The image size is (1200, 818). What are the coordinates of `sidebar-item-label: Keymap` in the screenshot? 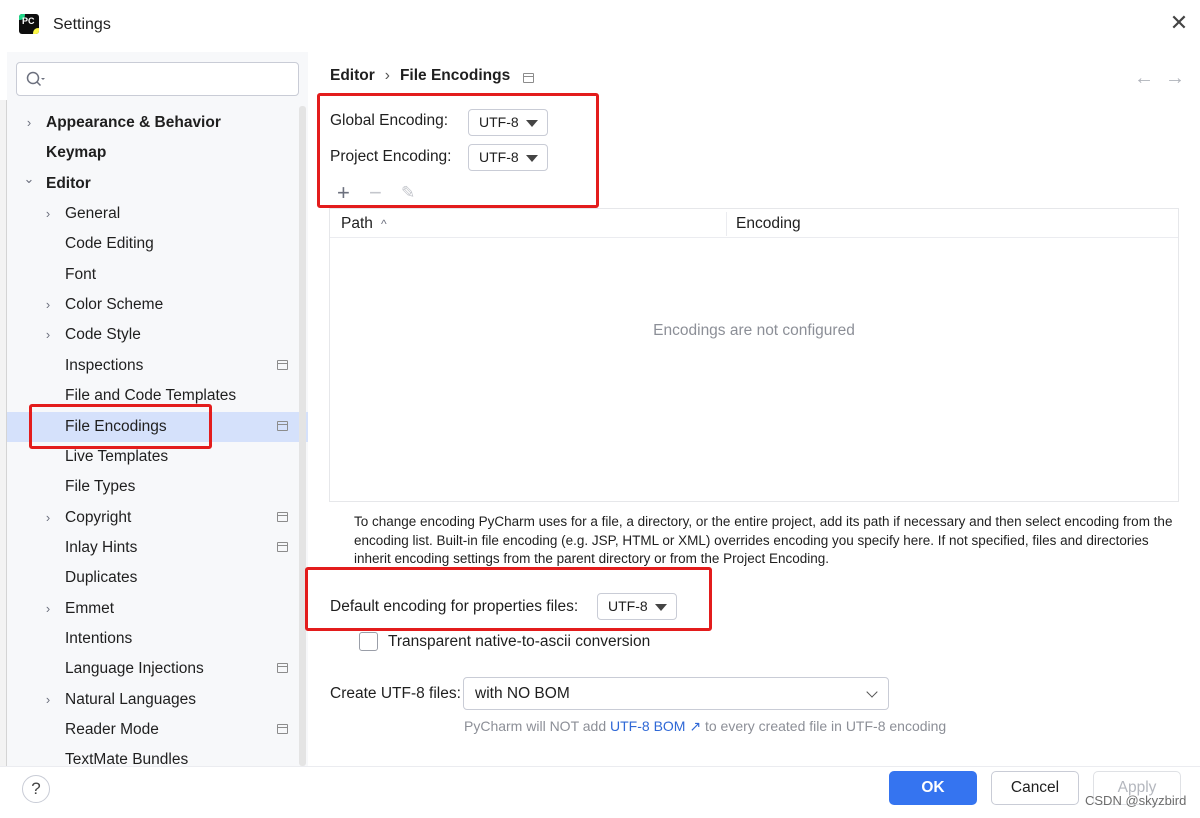 It's located at (76, 153).